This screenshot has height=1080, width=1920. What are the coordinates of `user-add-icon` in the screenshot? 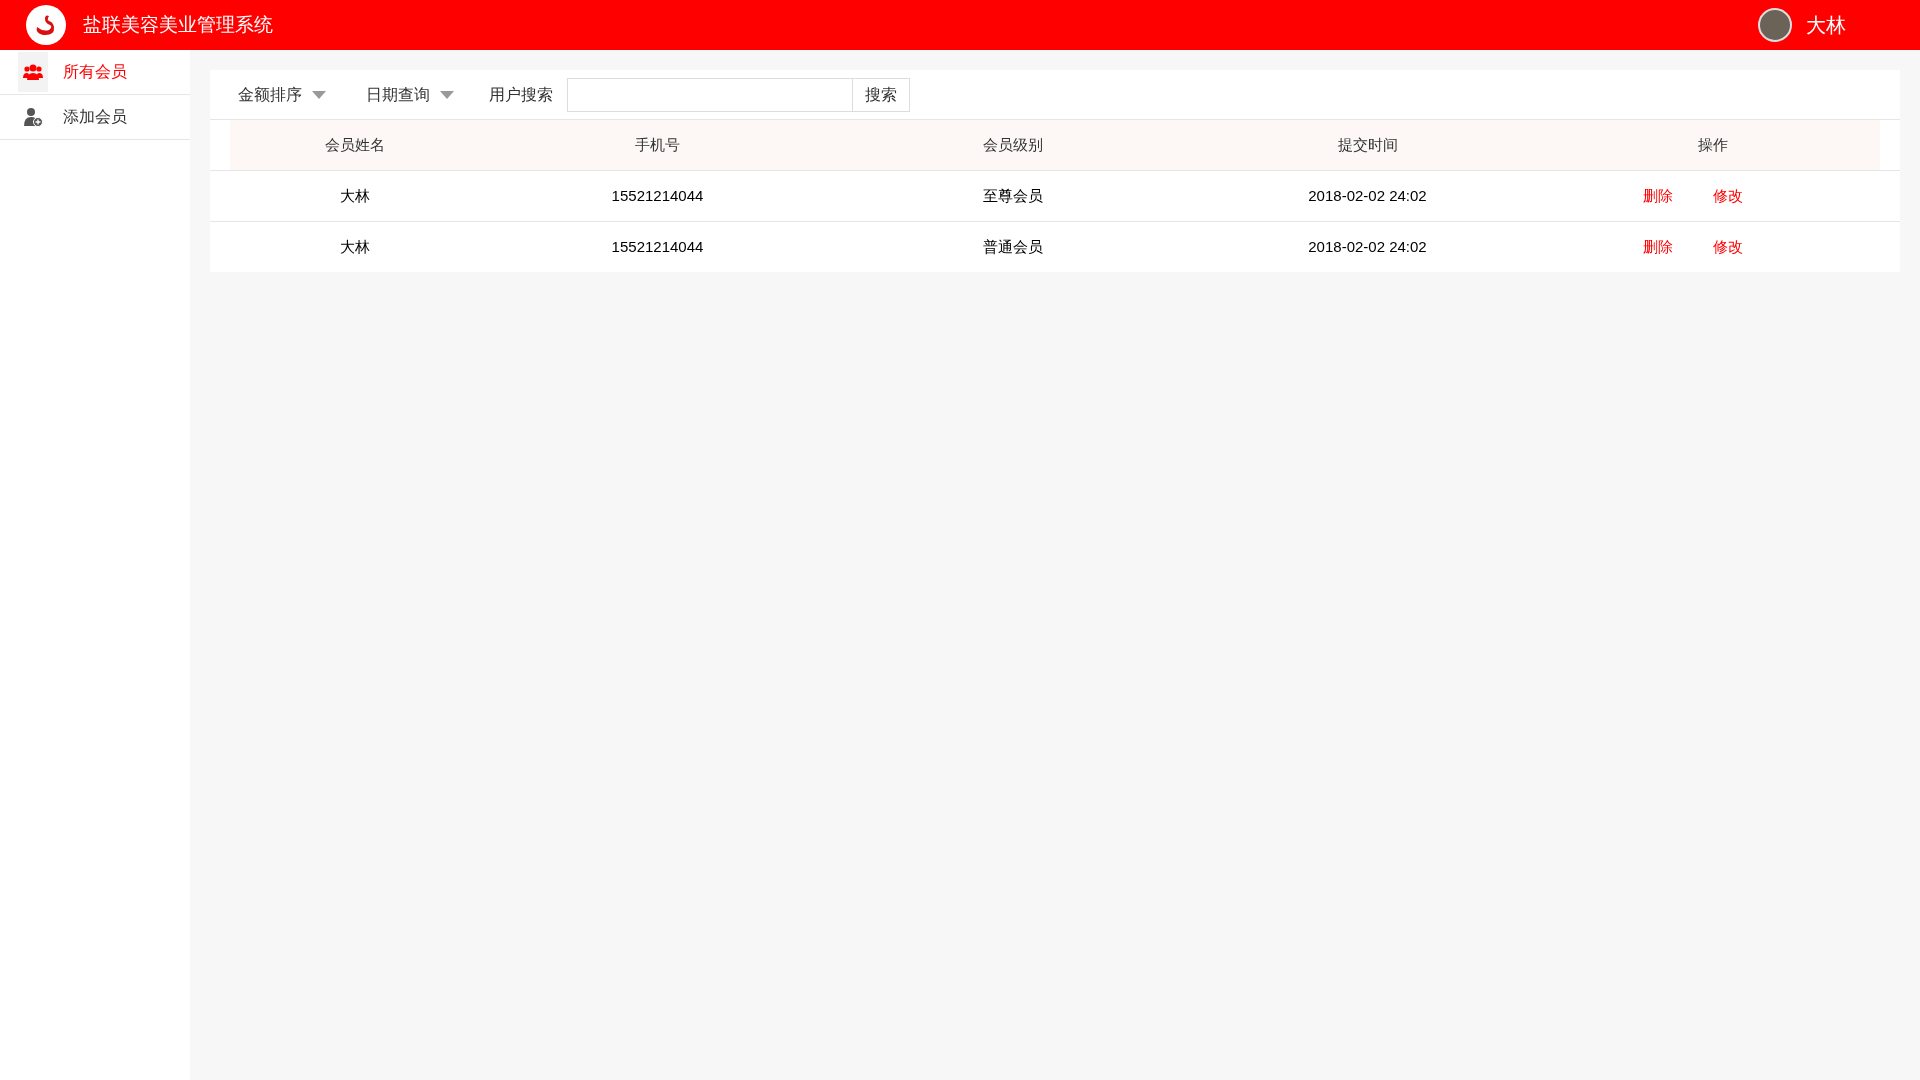 It's located at (33, 117).